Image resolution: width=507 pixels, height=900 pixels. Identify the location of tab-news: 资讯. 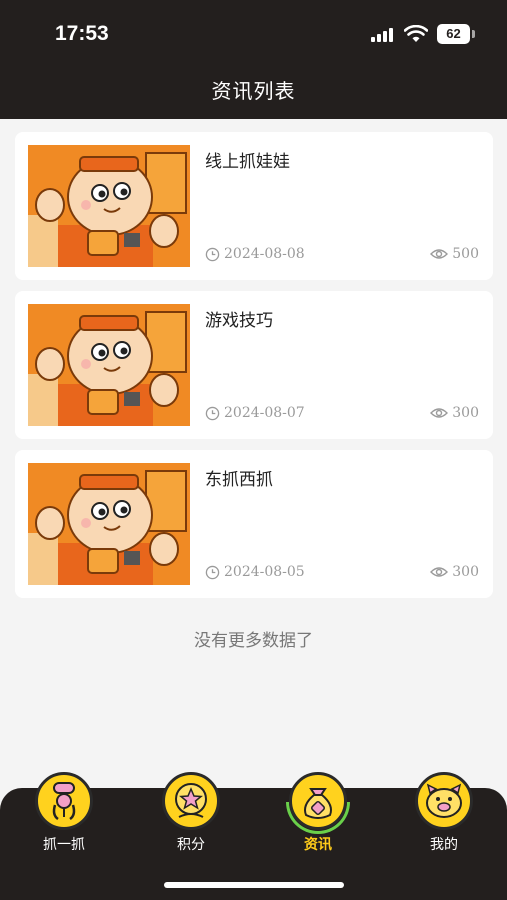
(318, 817).